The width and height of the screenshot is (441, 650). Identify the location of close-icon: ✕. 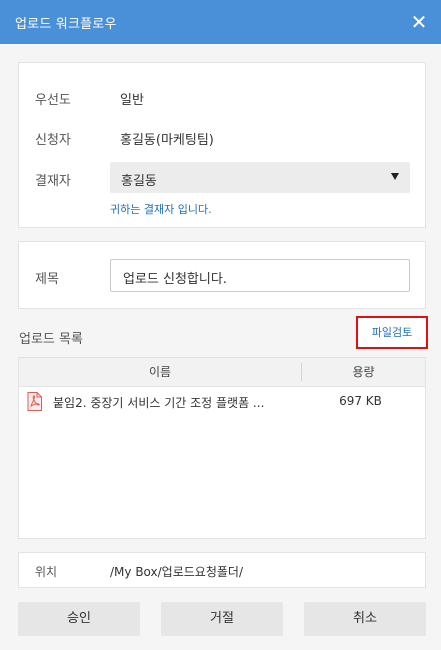
(419, 22).